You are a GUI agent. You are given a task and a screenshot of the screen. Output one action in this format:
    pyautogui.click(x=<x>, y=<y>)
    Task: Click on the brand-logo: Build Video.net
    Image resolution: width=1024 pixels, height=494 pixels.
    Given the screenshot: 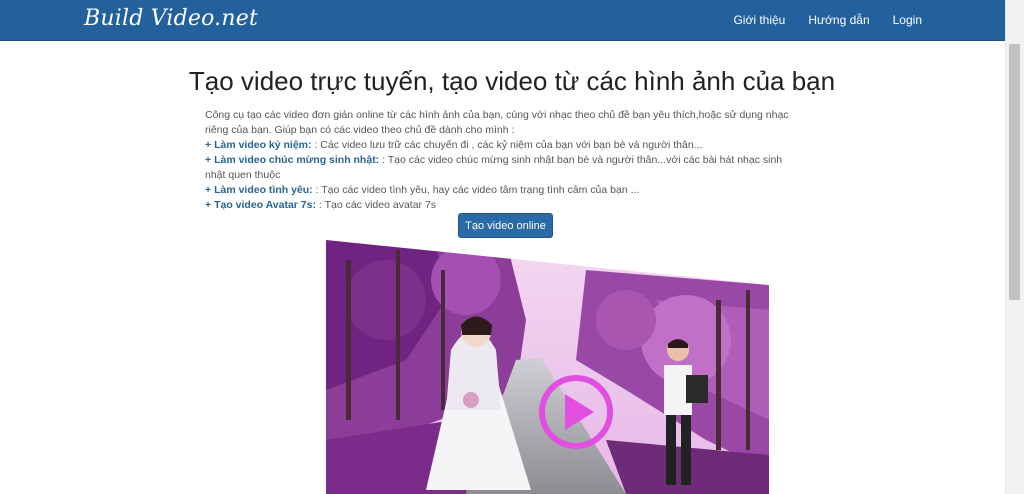 What is the action you would take?
    pyautogui.click(x=171, y=18)
    